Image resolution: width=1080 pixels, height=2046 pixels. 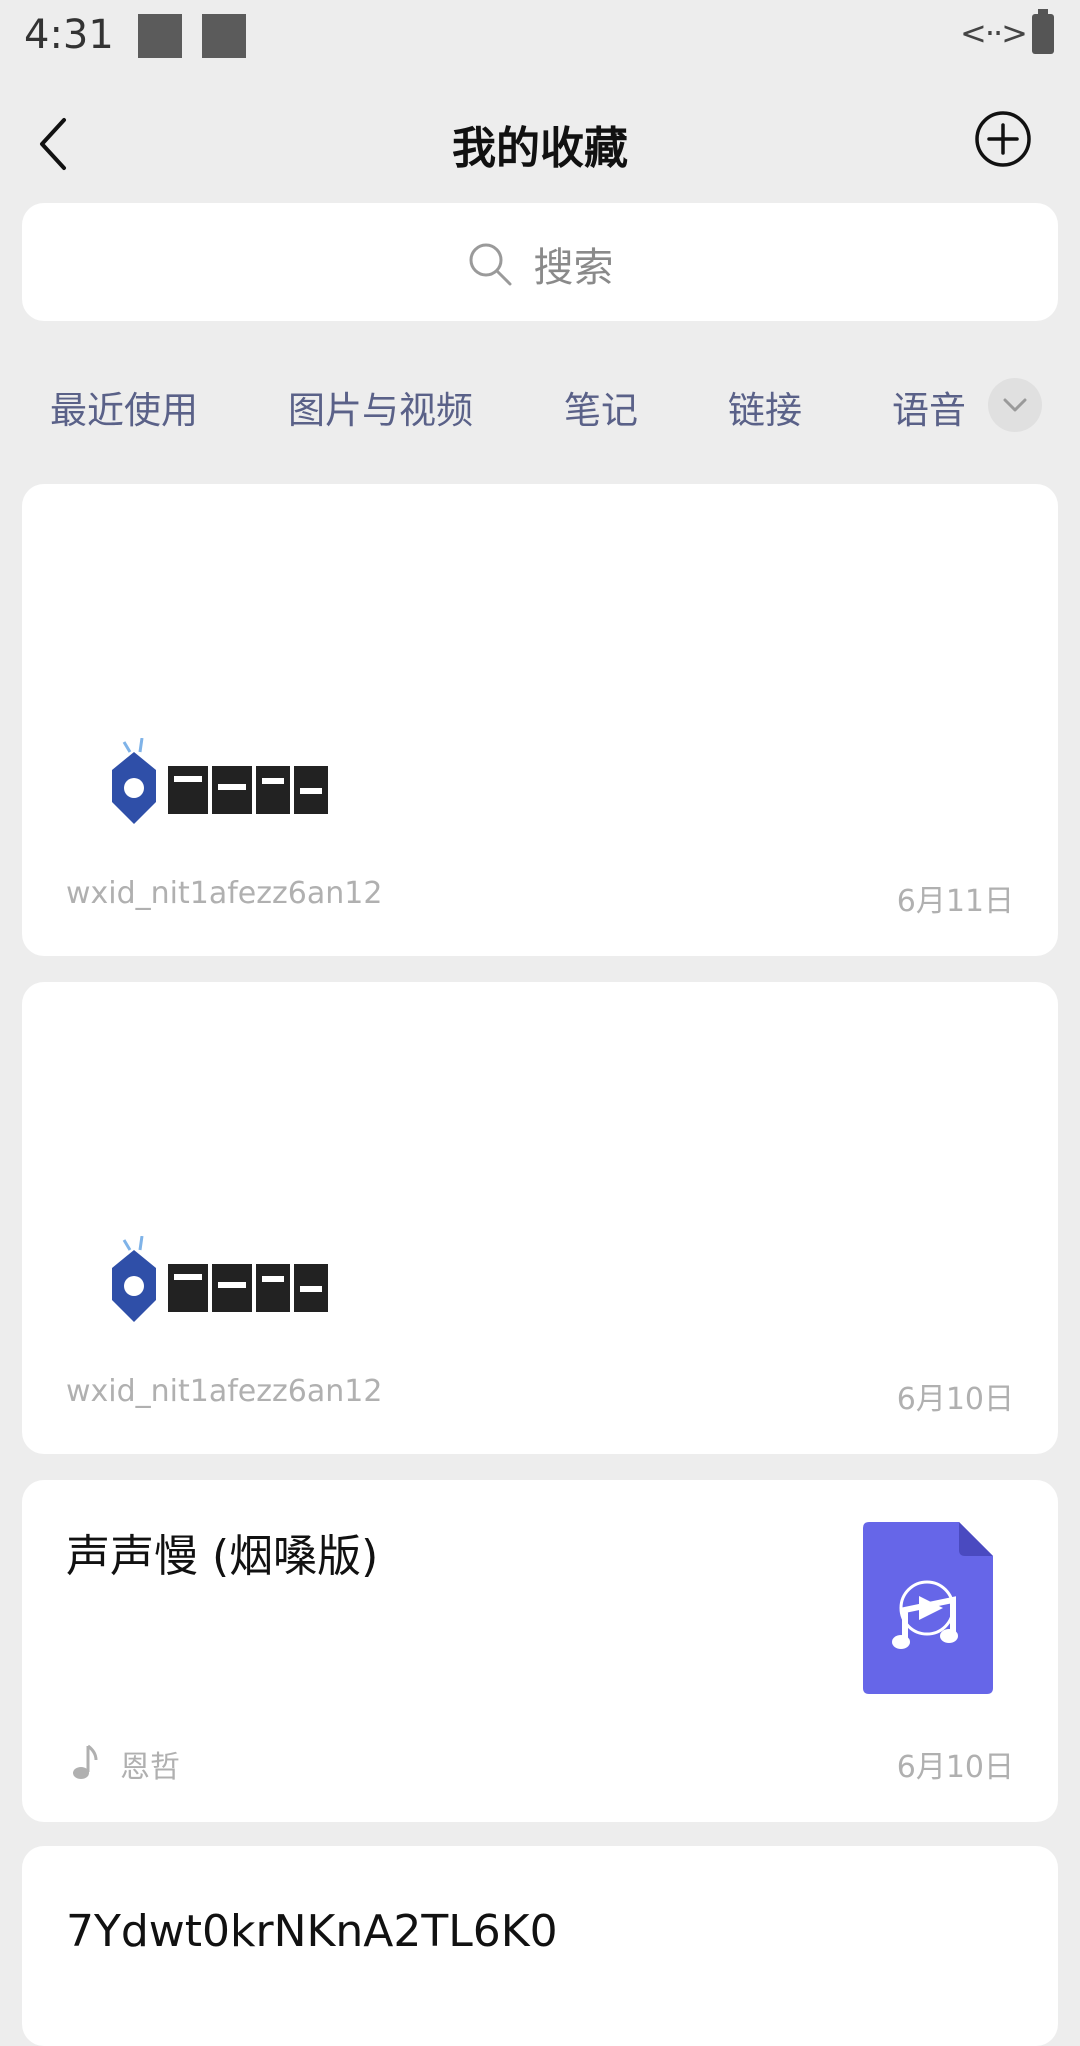 I want to click on item-title: 7Ydwt0krNKnA2TL6K0, so click(x=312, y=1931).